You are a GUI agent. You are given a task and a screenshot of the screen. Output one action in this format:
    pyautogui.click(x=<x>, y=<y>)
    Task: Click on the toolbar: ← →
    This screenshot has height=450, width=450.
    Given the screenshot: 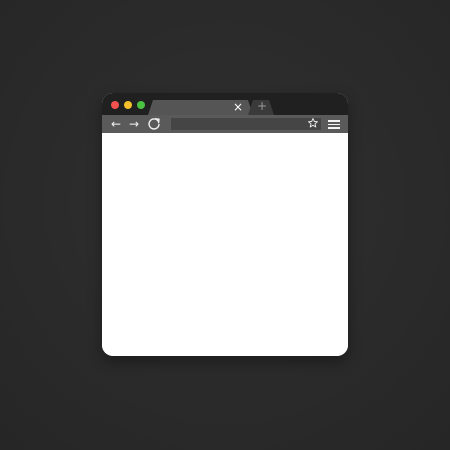 What is the action you would take?
    pyautogui.click(x=225, y=124)
    